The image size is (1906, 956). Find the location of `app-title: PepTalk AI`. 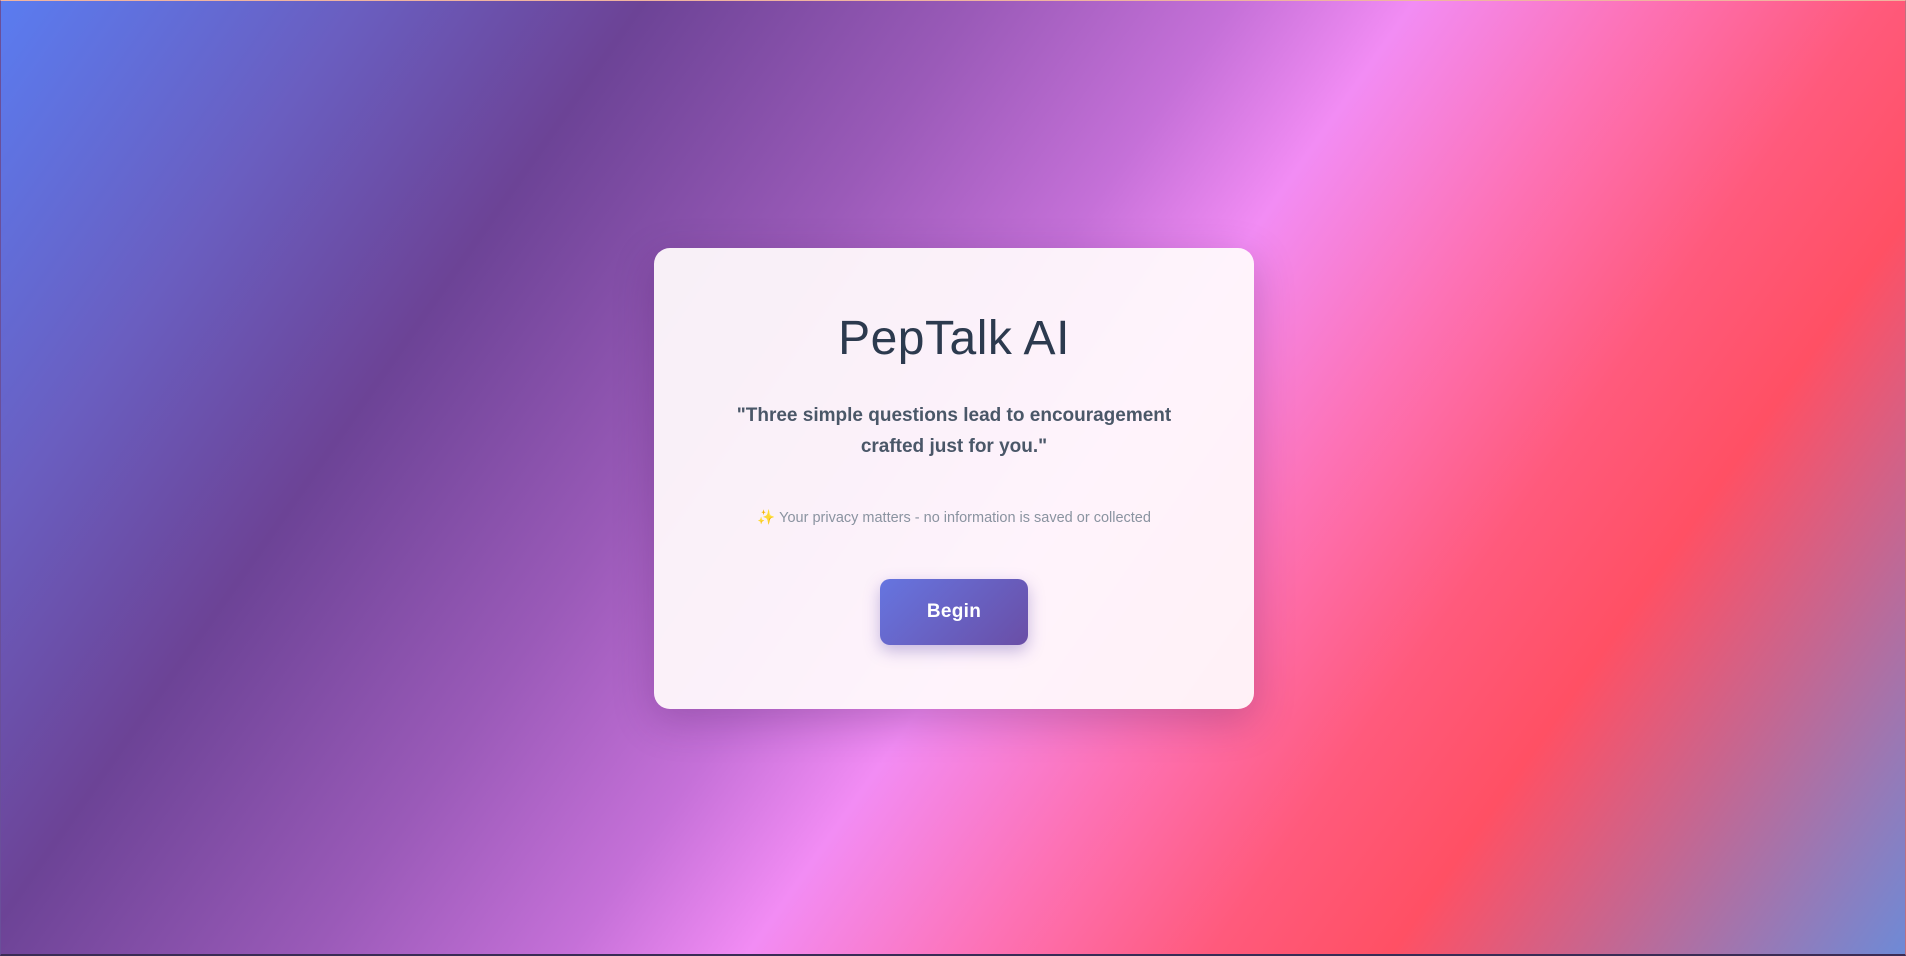

app-title: PepTalk AI is located at coordinates (954, 338).